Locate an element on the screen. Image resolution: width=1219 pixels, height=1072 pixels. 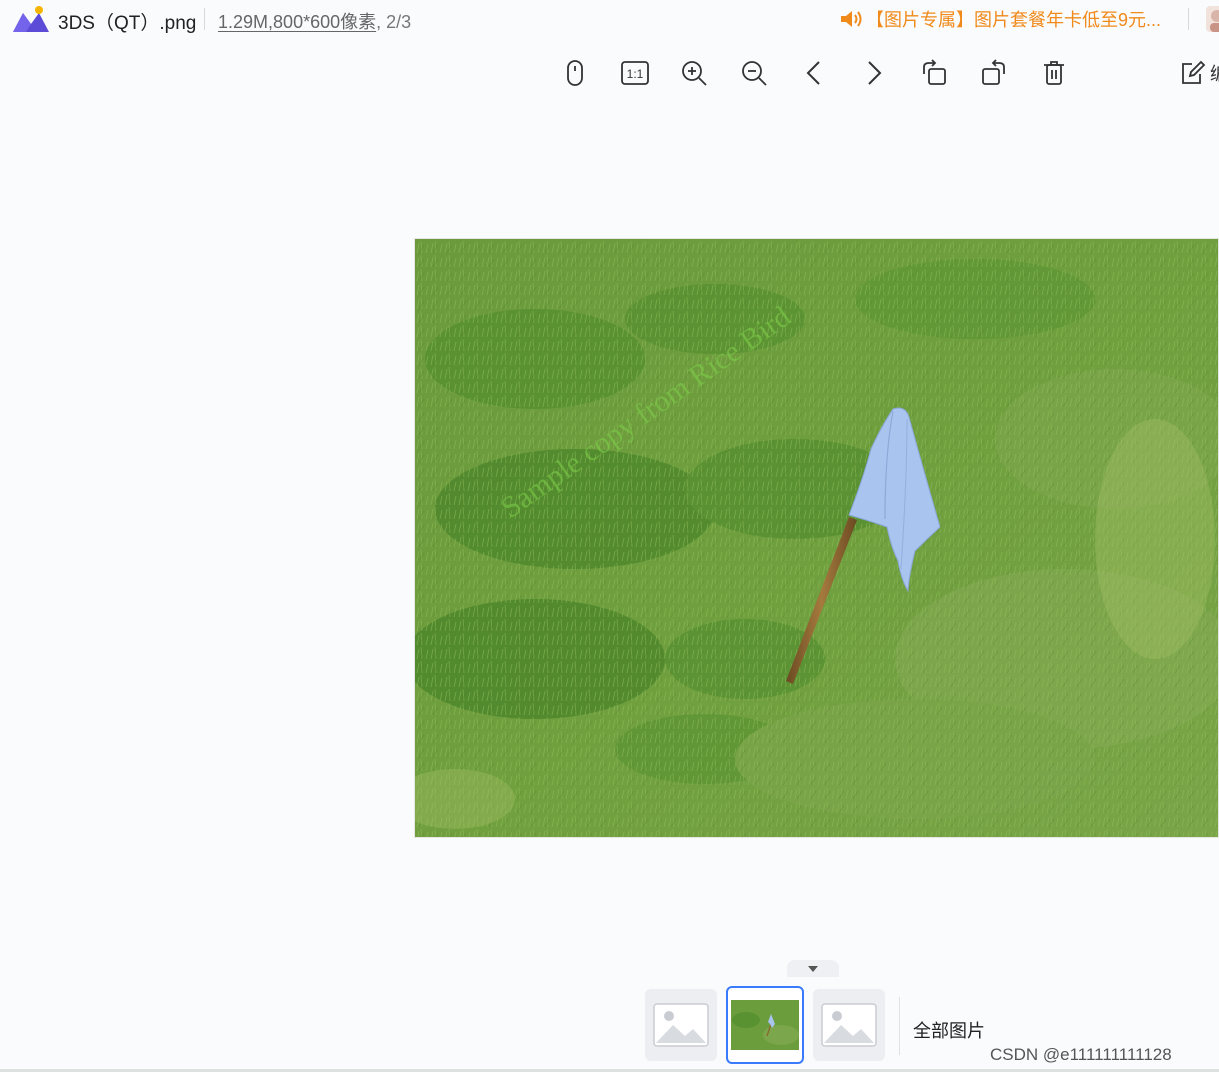
rotate-right-icon is located at coordinates (993, 72).